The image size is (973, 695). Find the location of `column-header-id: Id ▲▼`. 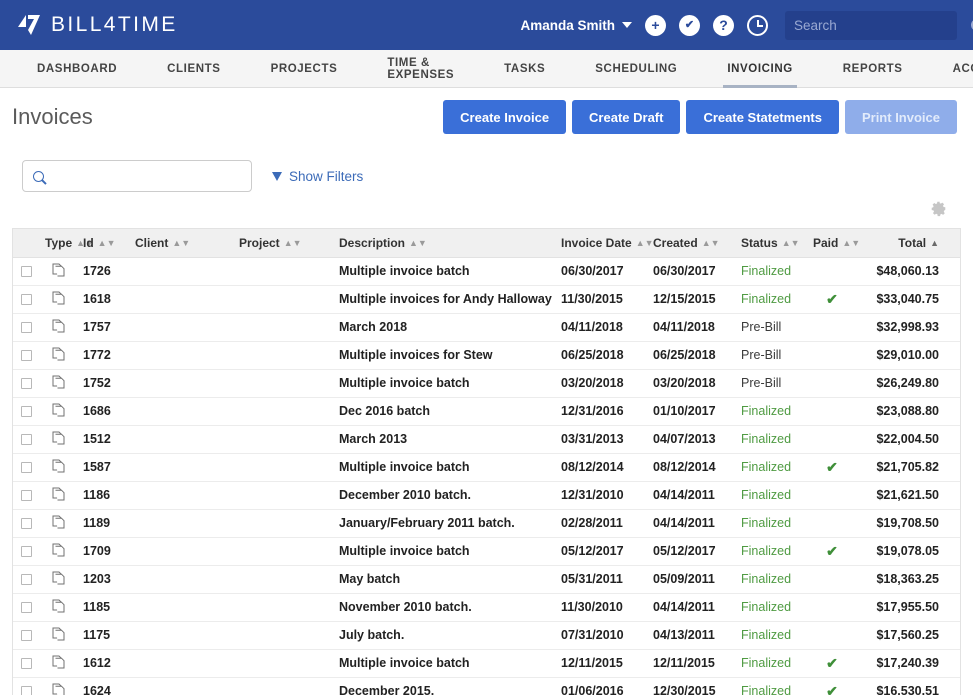

column-header-id: Id ▲▼ is located at coordinates (103, 243).